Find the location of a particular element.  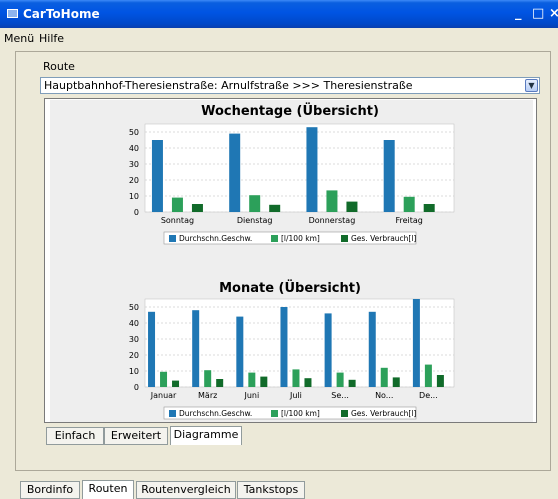

subtab-erweitert-label: Erweitert is located at coordinates (136, 435).